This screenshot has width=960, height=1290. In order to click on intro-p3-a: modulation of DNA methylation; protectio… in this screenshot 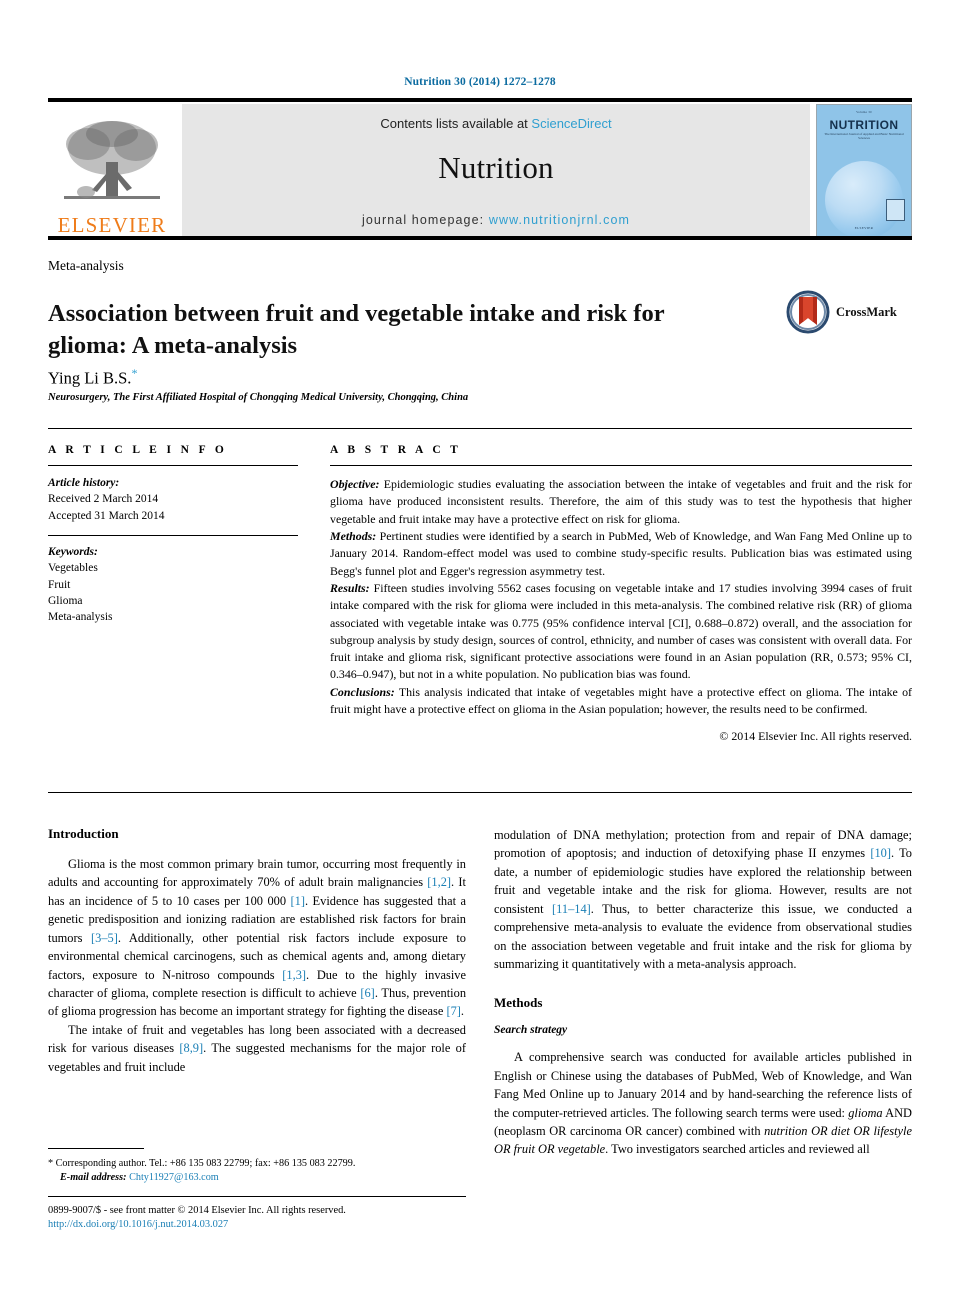, I will do `click(703, 844)`.